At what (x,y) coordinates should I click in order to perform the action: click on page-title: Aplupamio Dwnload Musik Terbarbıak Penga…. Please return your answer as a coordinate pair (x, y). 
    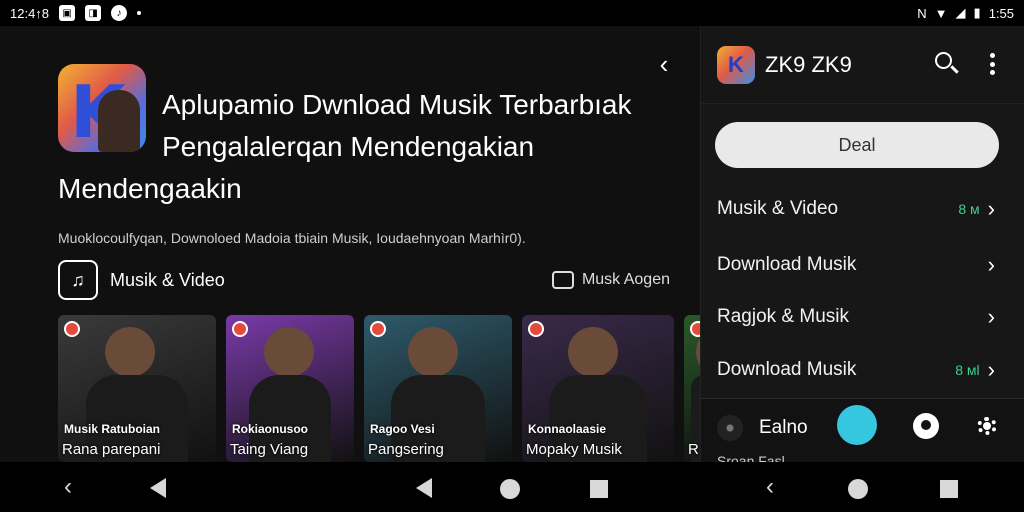
    Looking at the image, I should click on (358, 147).